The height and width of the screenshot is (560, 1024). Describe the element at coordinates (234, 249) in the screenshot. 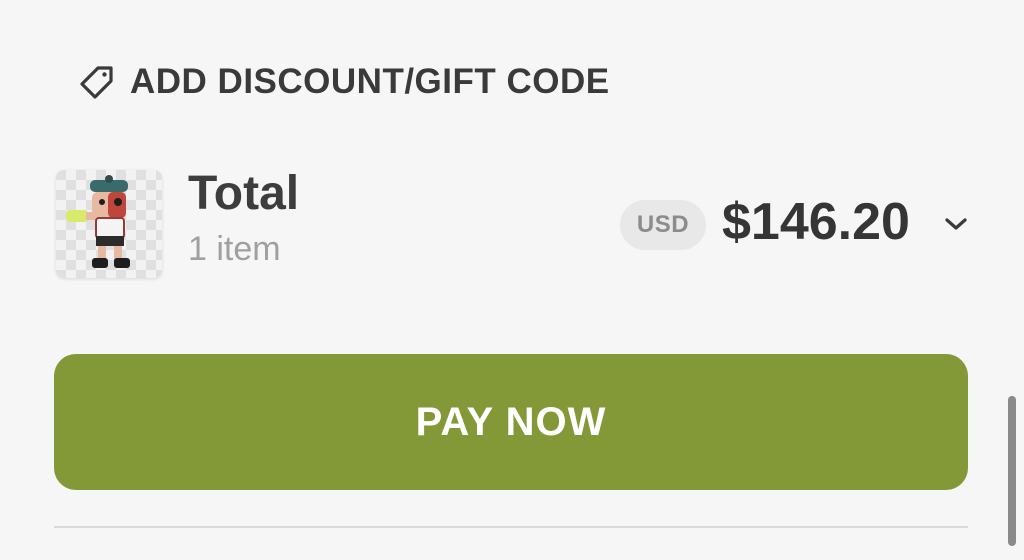

I see `item-count: 1 item` at that location.